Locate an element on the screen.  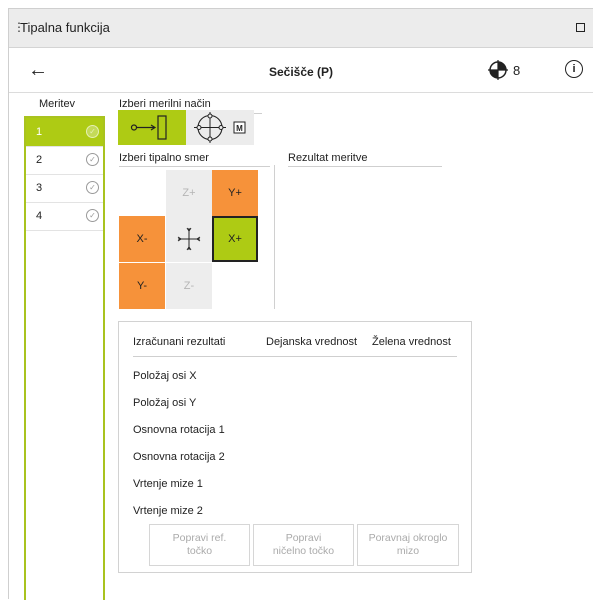
direction-heading: Izberi tipalno smer is located at coordinates (164, 158).